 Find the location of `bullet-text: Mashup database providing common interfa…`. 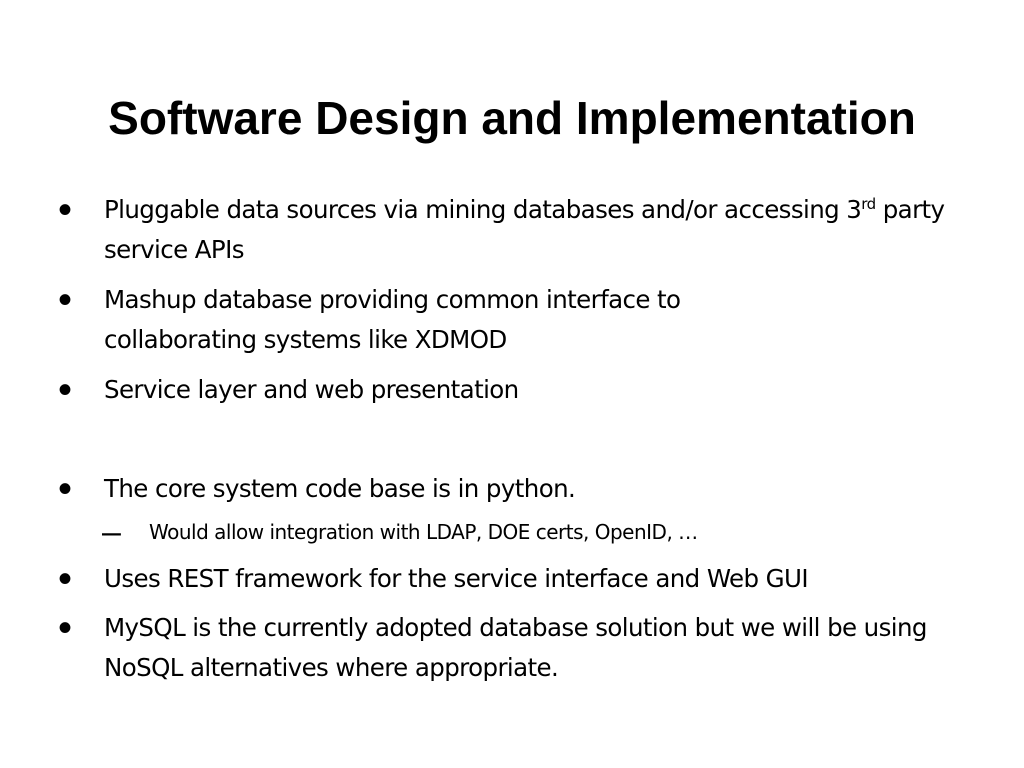

bullet-text: Mashup database providing common interfa… is located at coordinates (392, 319).